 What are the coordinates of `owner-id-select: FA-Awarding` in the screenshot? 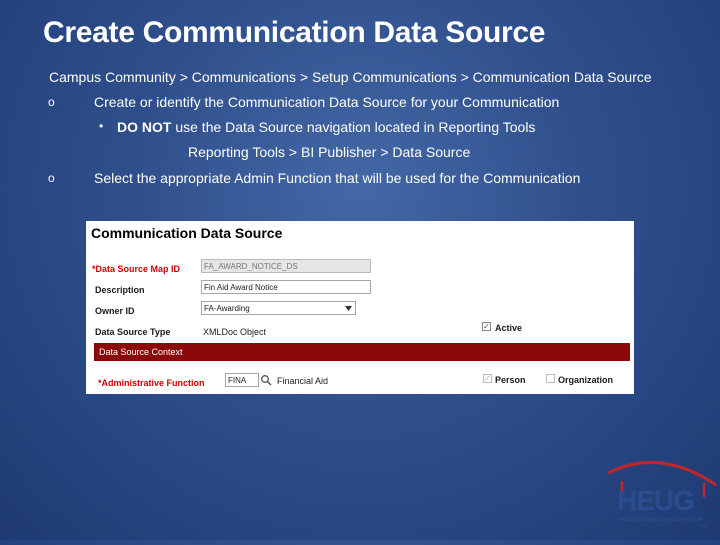 It's located at (278, 308).